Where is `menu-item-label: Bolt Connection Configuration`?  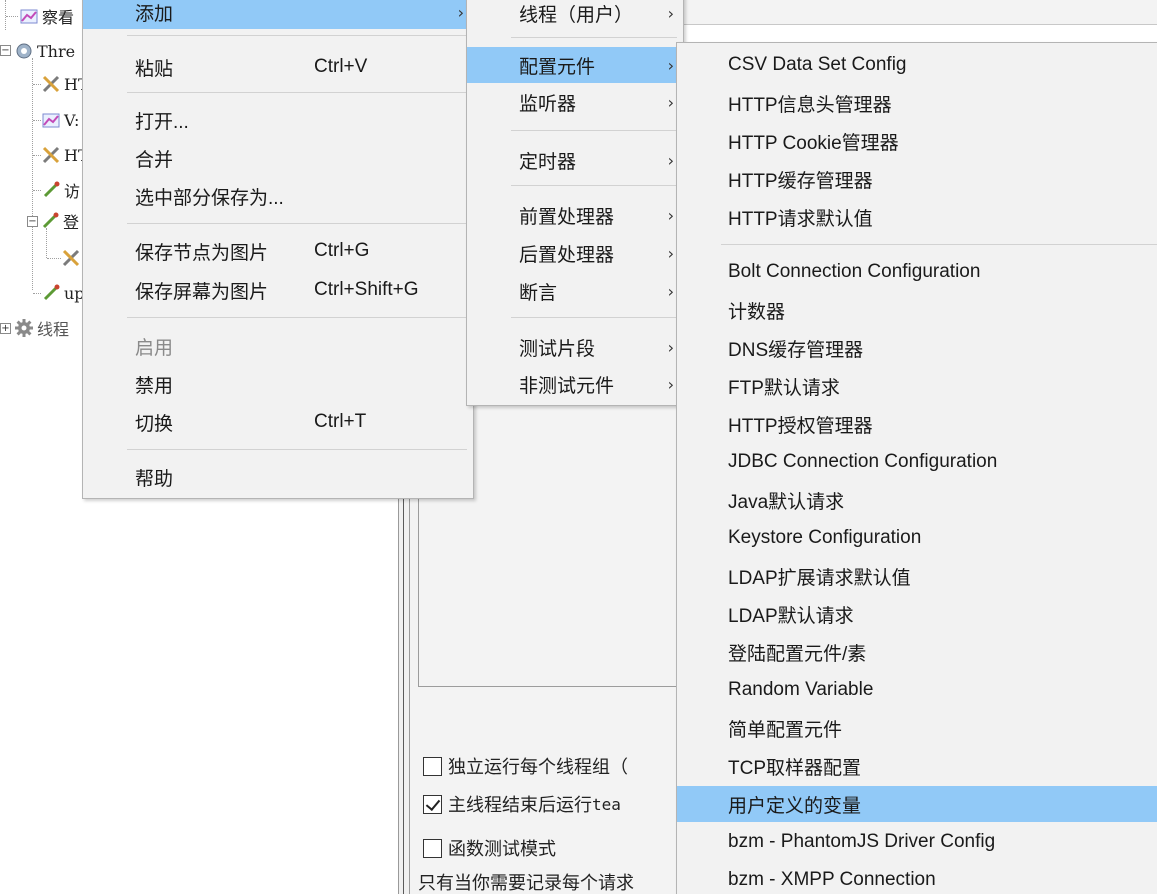 menu-item-label: Bolt Connection Configuration is located at coordinates (854, 271).